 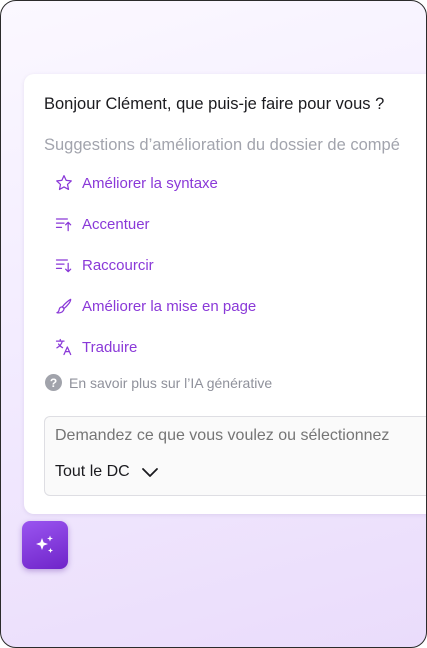 What do you see at coordinates (64, 306) in the screenshot?
I see `brush-icon` at bounding box center [64, 306].